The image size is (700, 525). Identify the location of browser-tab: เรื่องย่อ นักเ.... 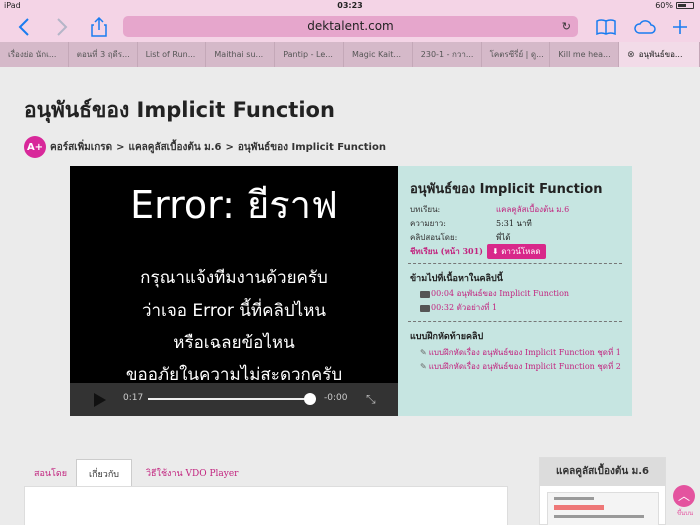
(34, 54).